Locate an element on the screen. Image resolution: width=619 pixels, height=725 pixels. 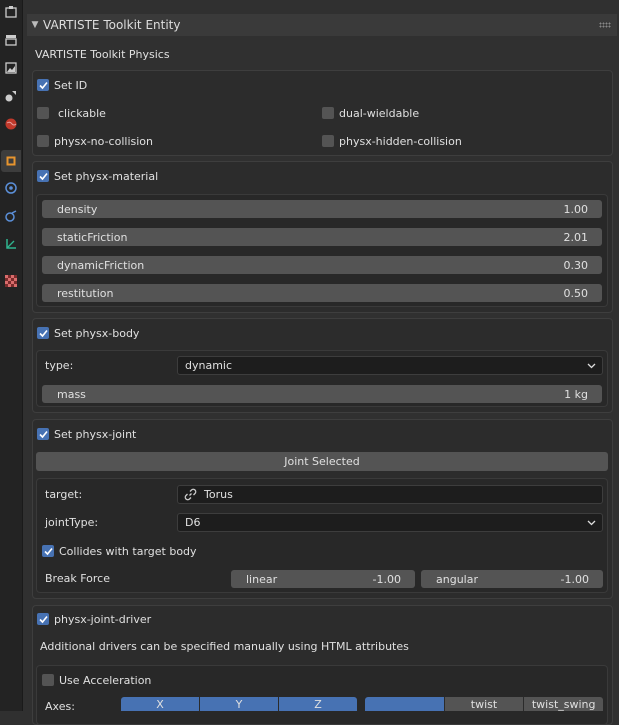
axis-label: Z is located at coordinates (318, 704).